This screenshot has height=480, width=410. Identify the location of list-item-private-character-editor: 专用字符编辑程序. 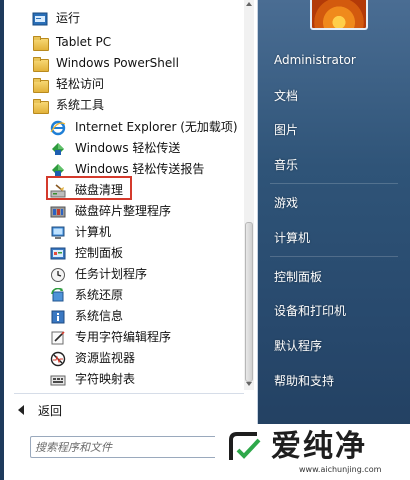
(149, 337).